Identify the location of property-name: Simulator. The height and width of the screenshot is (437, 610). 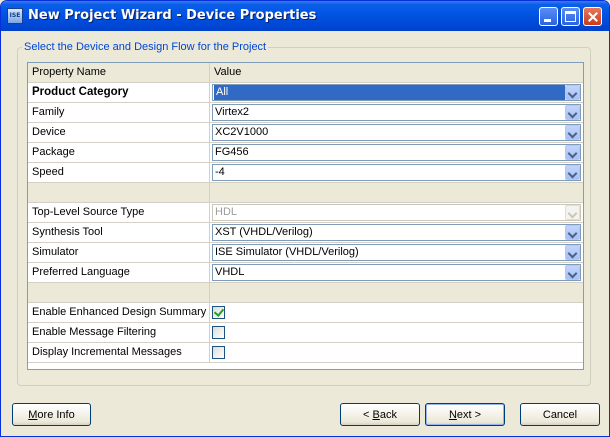
(119, 253).